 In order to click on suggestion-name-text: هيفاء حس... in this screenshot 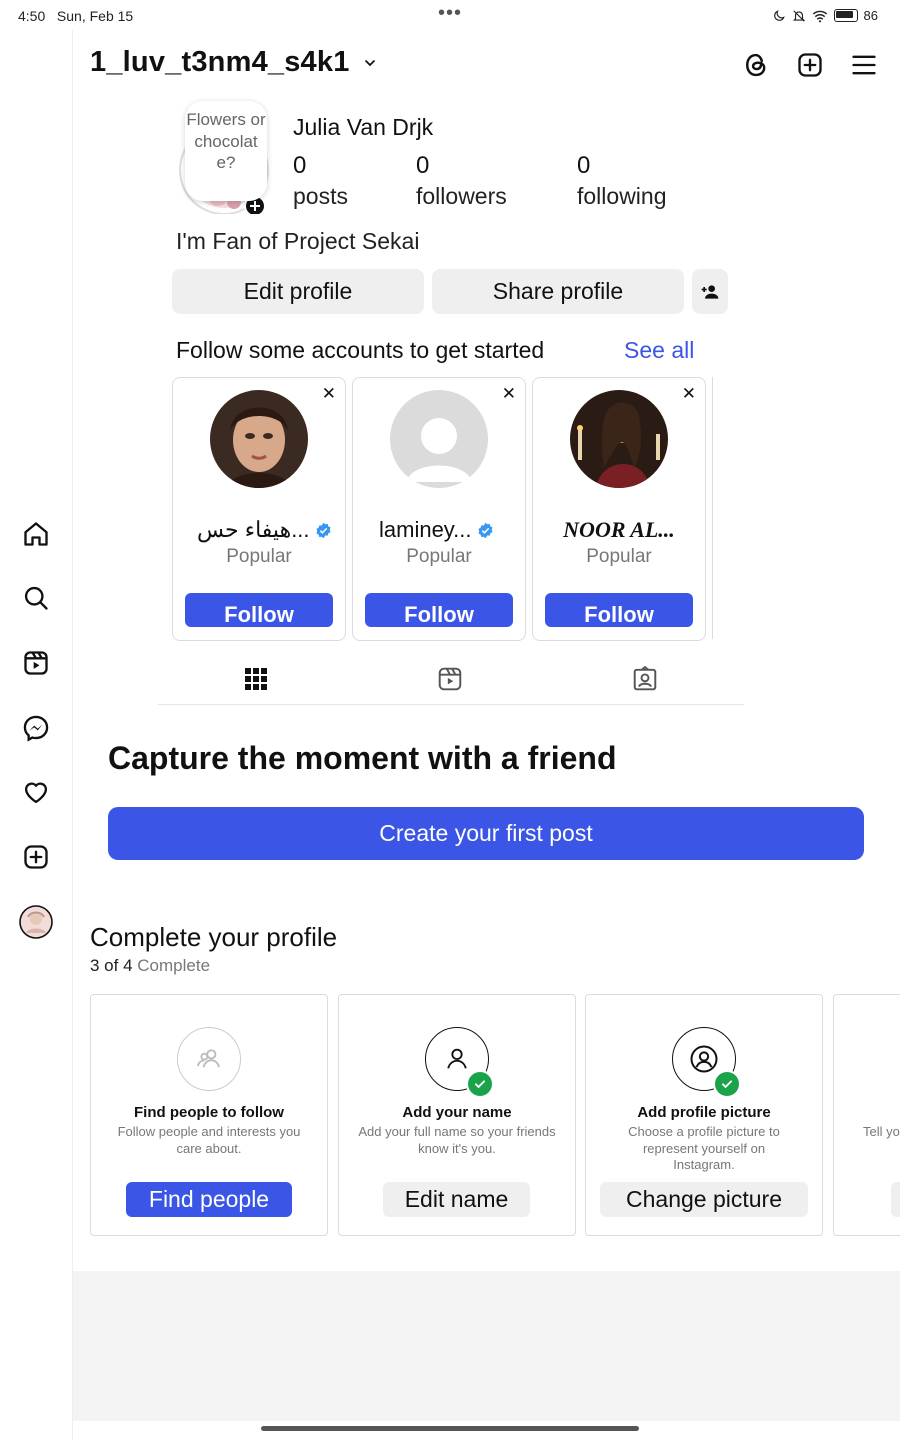, I will do `click(253, 529)`.